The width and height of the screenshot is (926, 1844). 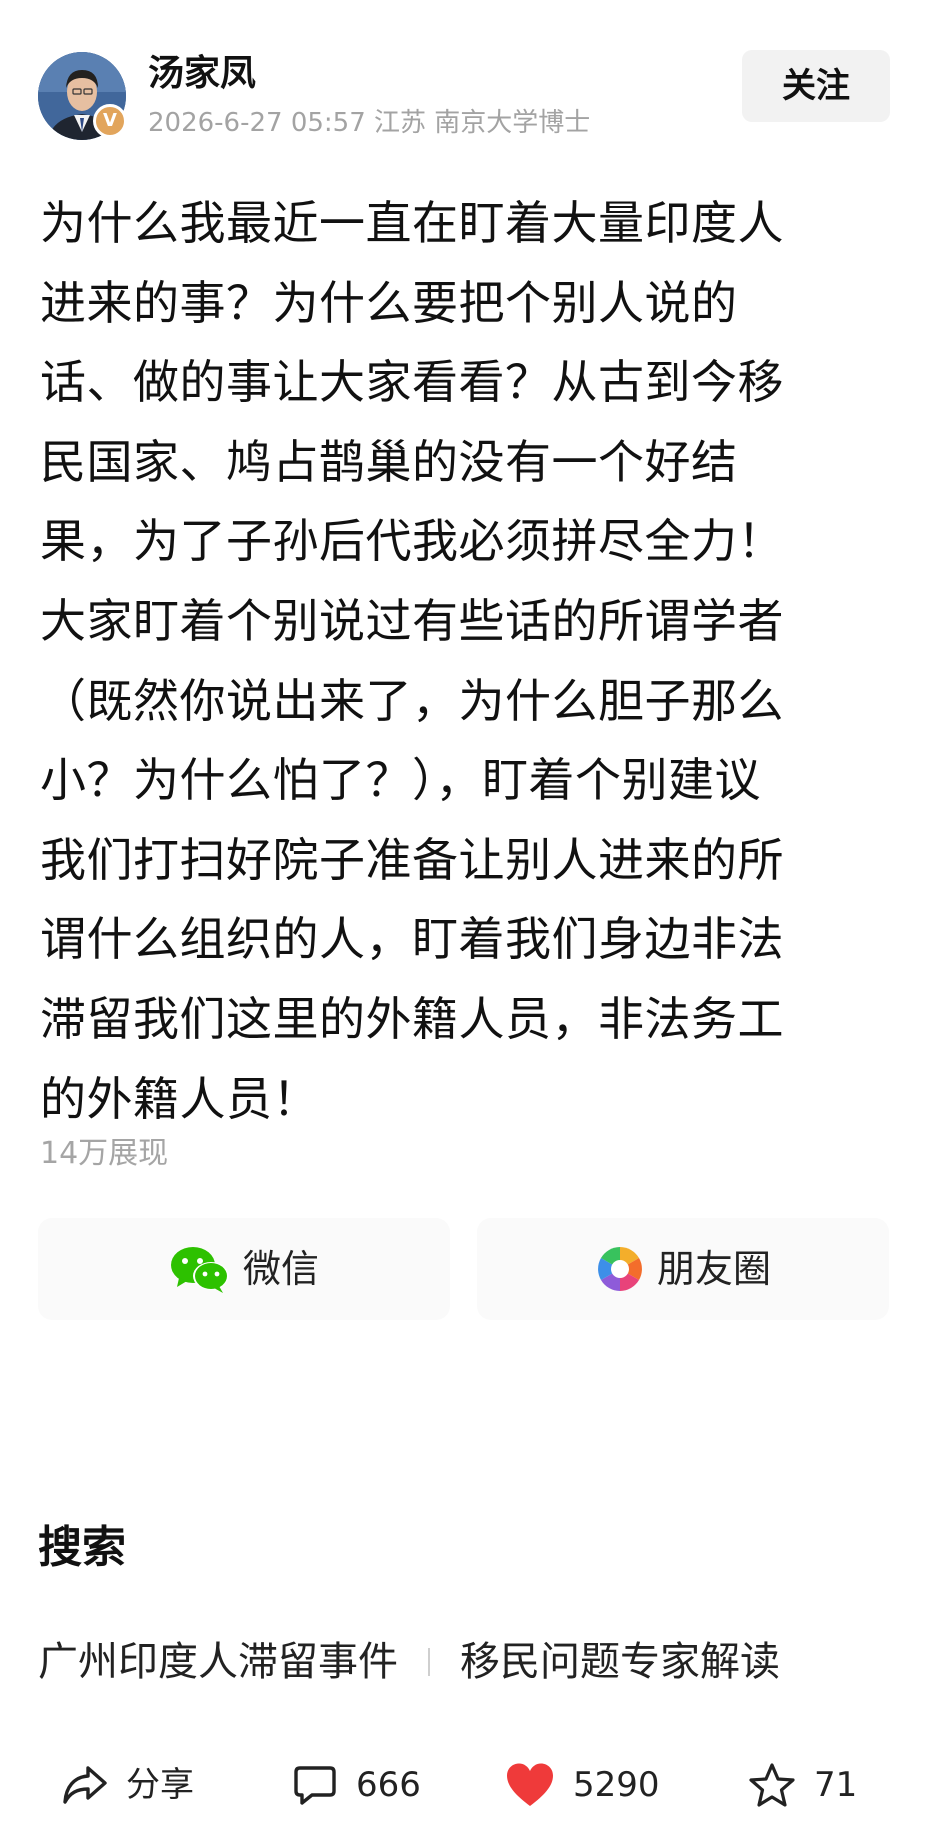 I want to click on comment-icon, so click(x=315, y=1785).